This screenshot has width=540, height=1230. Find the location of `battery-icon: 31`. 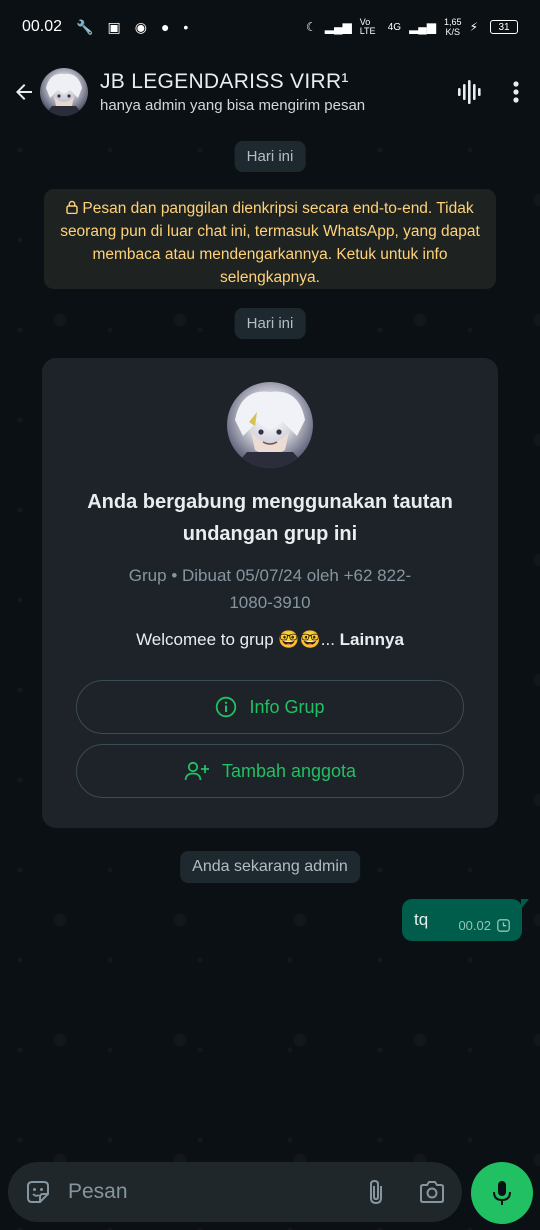

battery-icon: 31 is located at coordinates (504, 27).